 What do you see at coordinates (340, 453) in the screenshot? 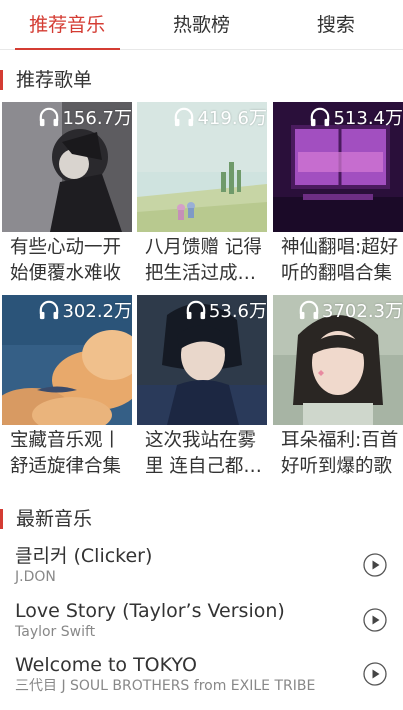
I see `playlist-title: 耳朵福利:百首好听到爆的歌` at bounding box center [340, 453].